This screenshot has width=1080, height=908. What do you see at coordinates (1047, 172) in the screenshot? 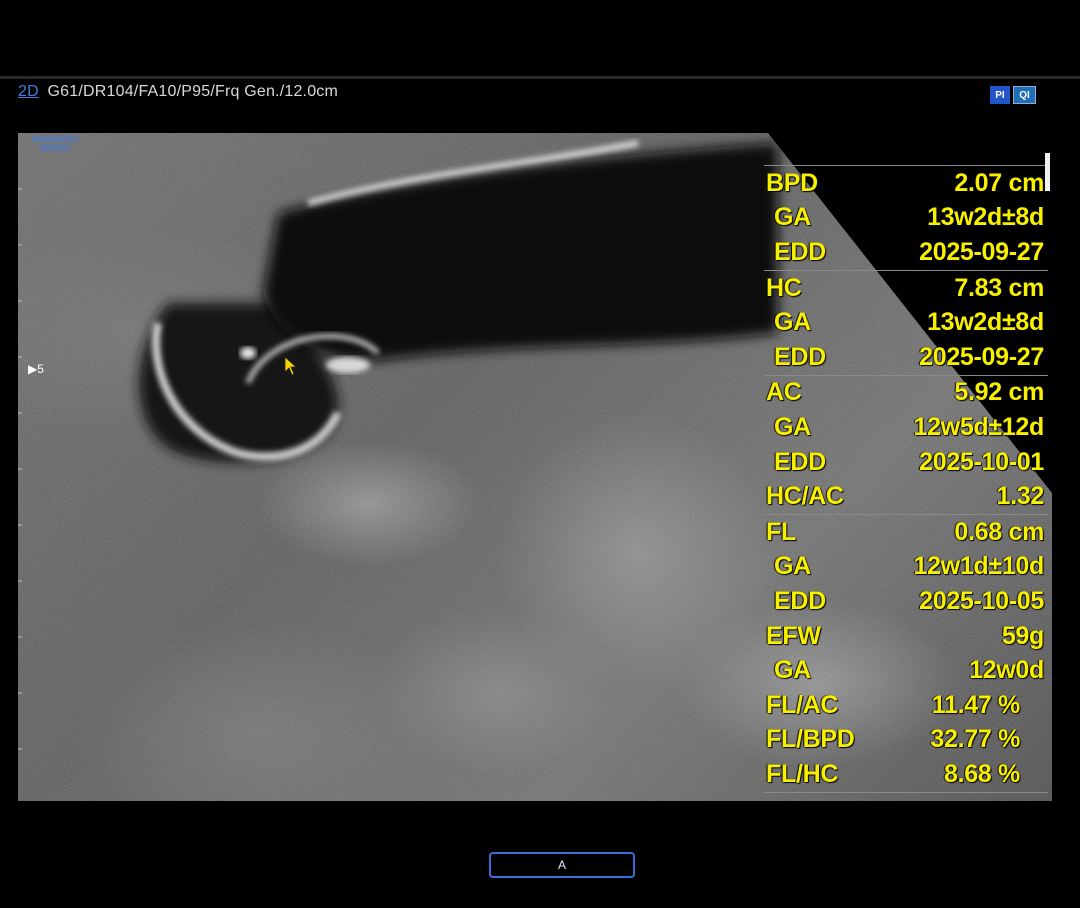
I see `measurement-scrollbar` at bounding box center [1047, 172].